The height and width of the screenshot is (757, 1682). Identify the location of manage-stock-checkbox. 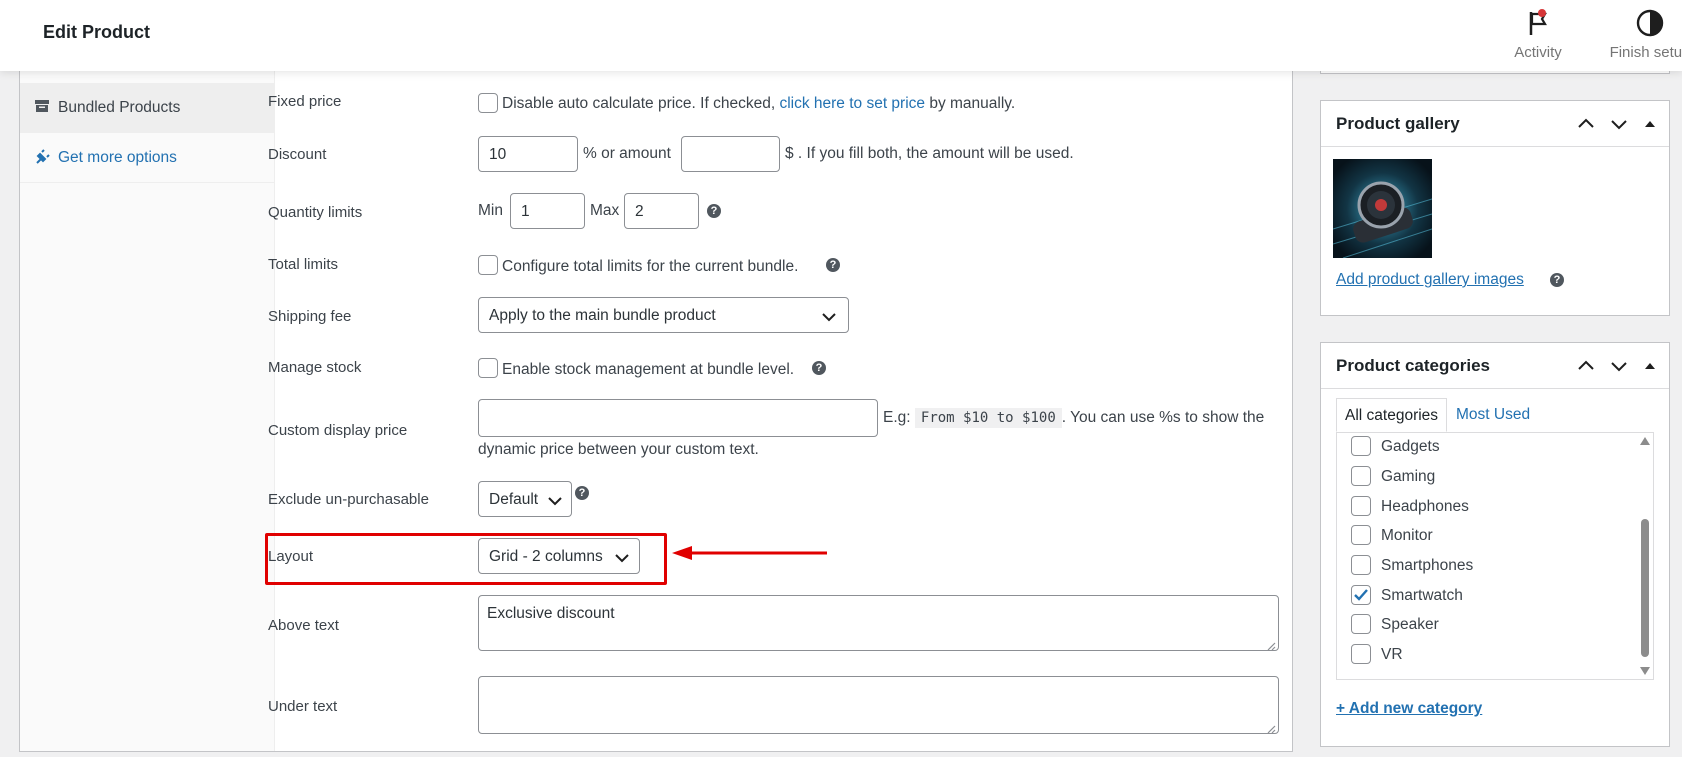
(488, 368).